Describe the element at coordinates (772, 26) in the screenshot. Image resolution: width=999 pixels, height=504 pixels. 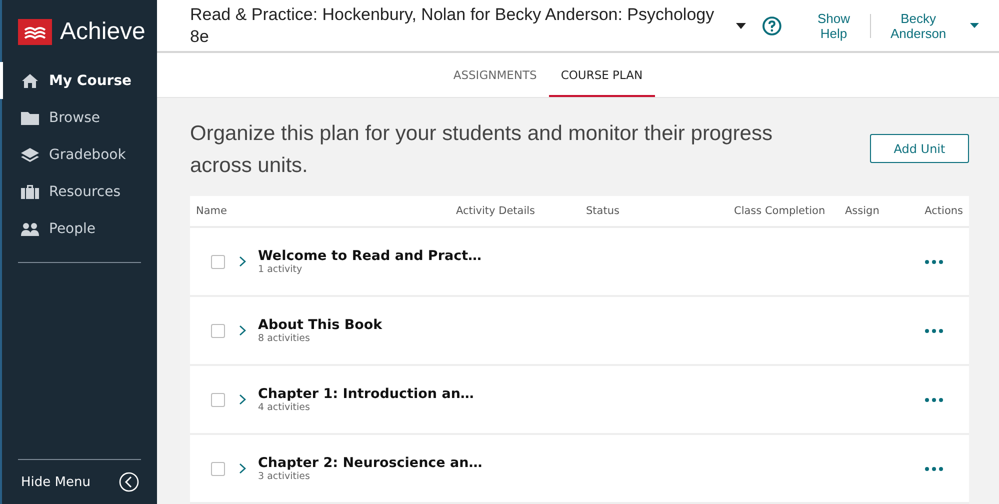
I see `help-icon` at that location.